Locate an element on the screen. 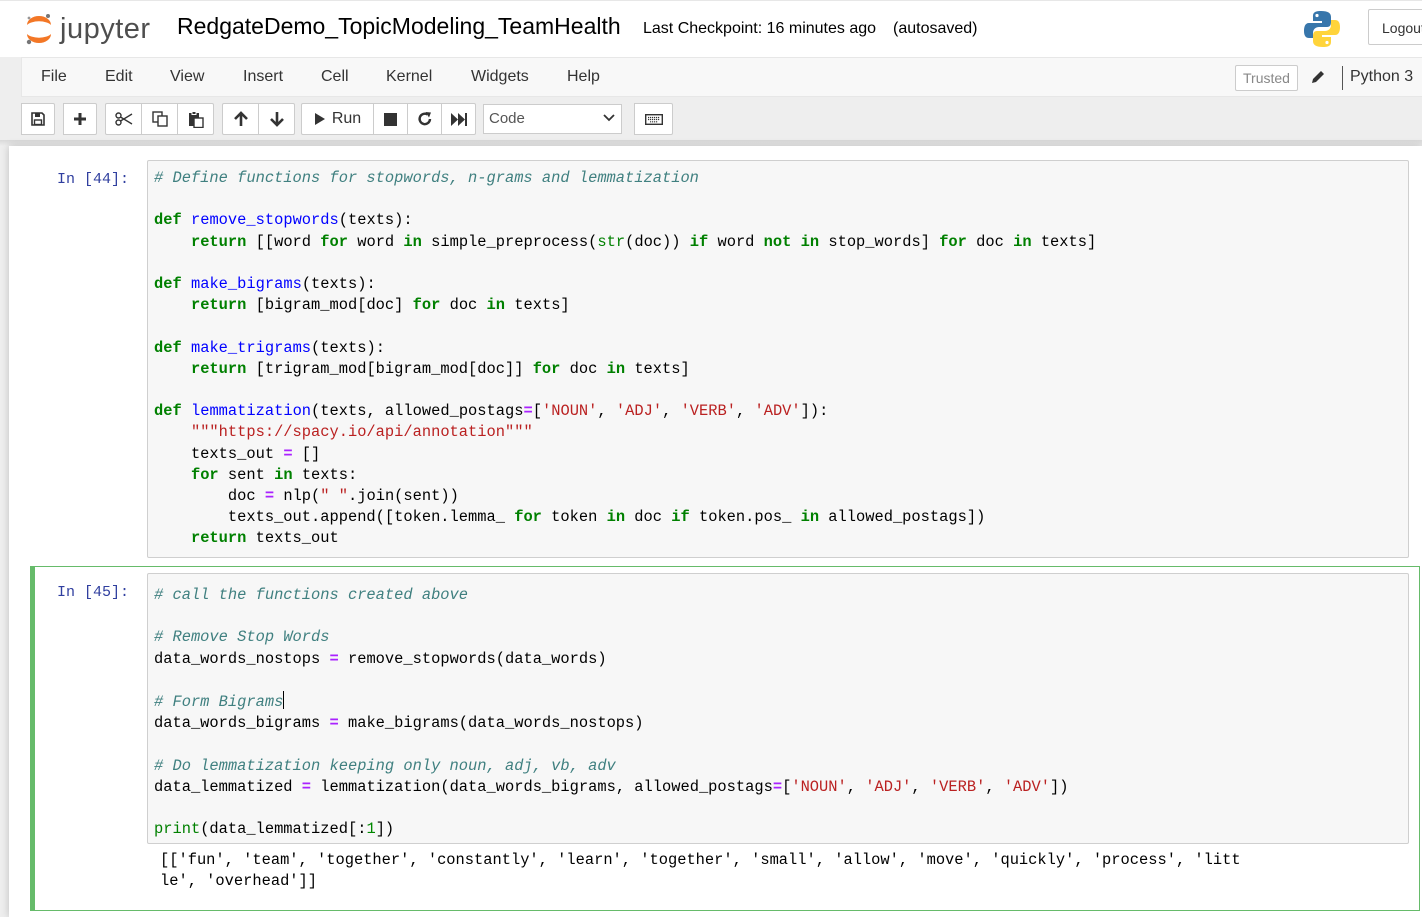 This screenshot has width=1422, height=917. run-label: Run is located at coordinates (346, 118).